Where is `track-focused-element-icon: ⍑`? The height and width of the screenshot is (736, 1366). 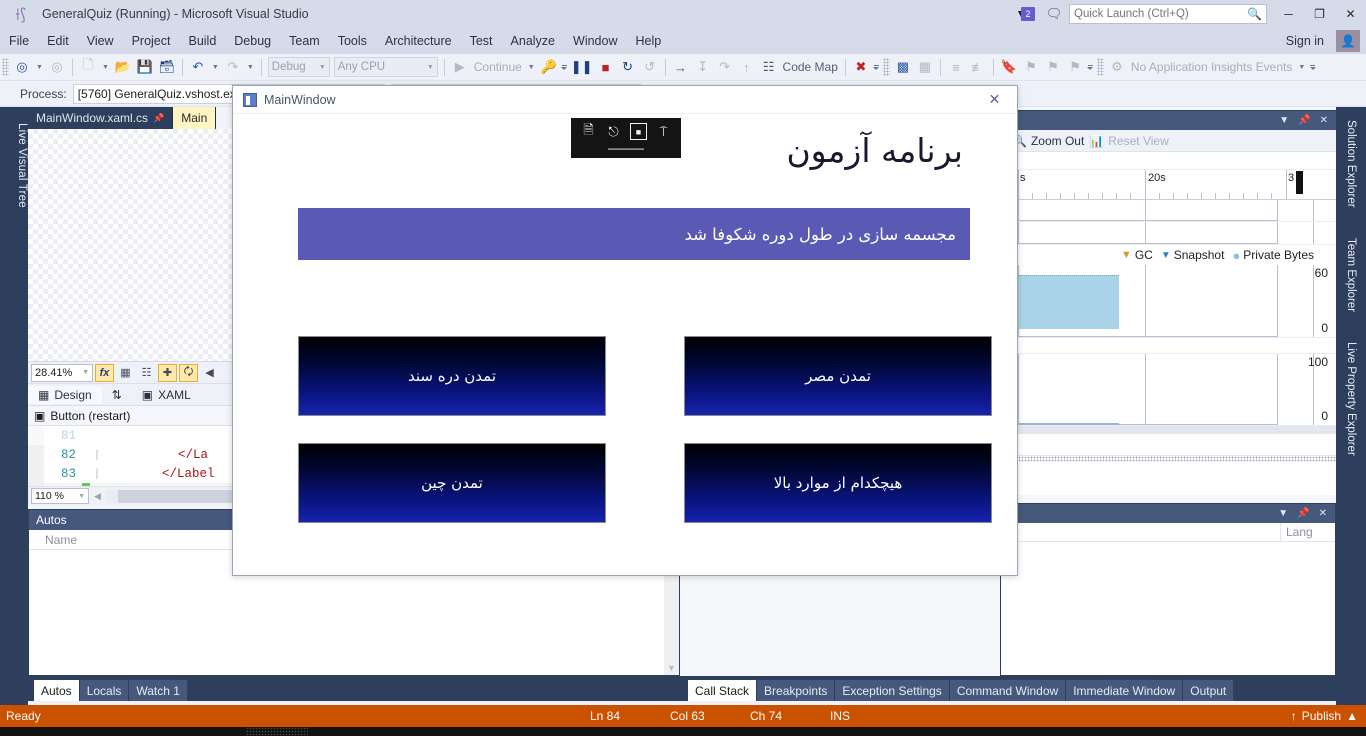 track-focused-element-icon: ⍑ is located at coordinates (663, 131).